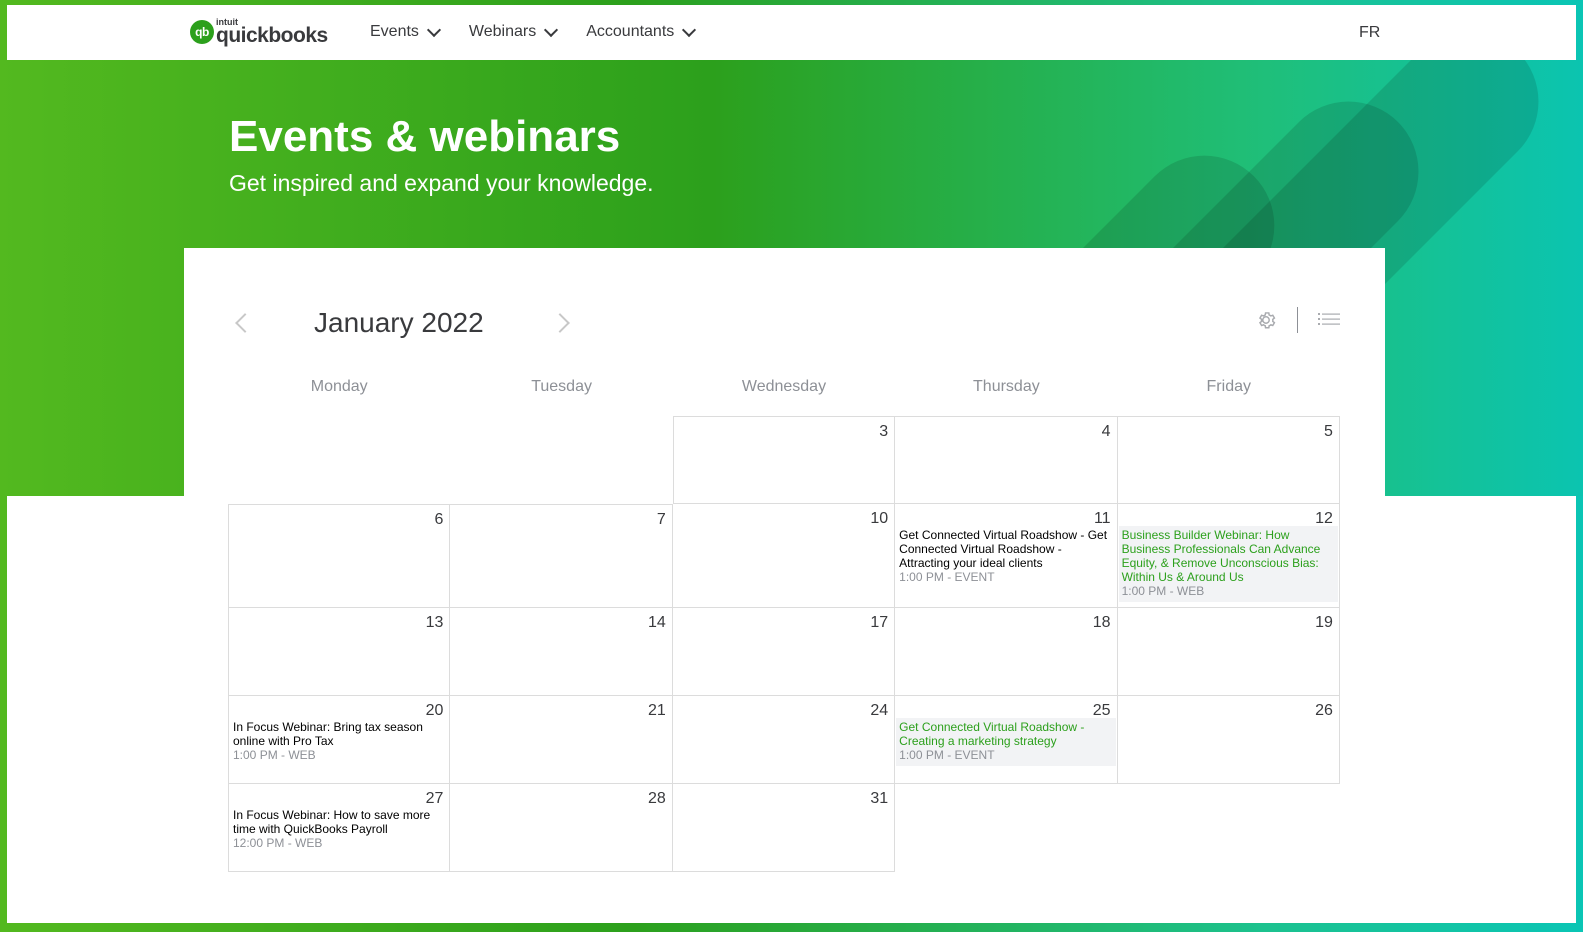 This screenshot has width=1583, height=932. I want to click on calendar-day-cell: 28, so click(561, 828).